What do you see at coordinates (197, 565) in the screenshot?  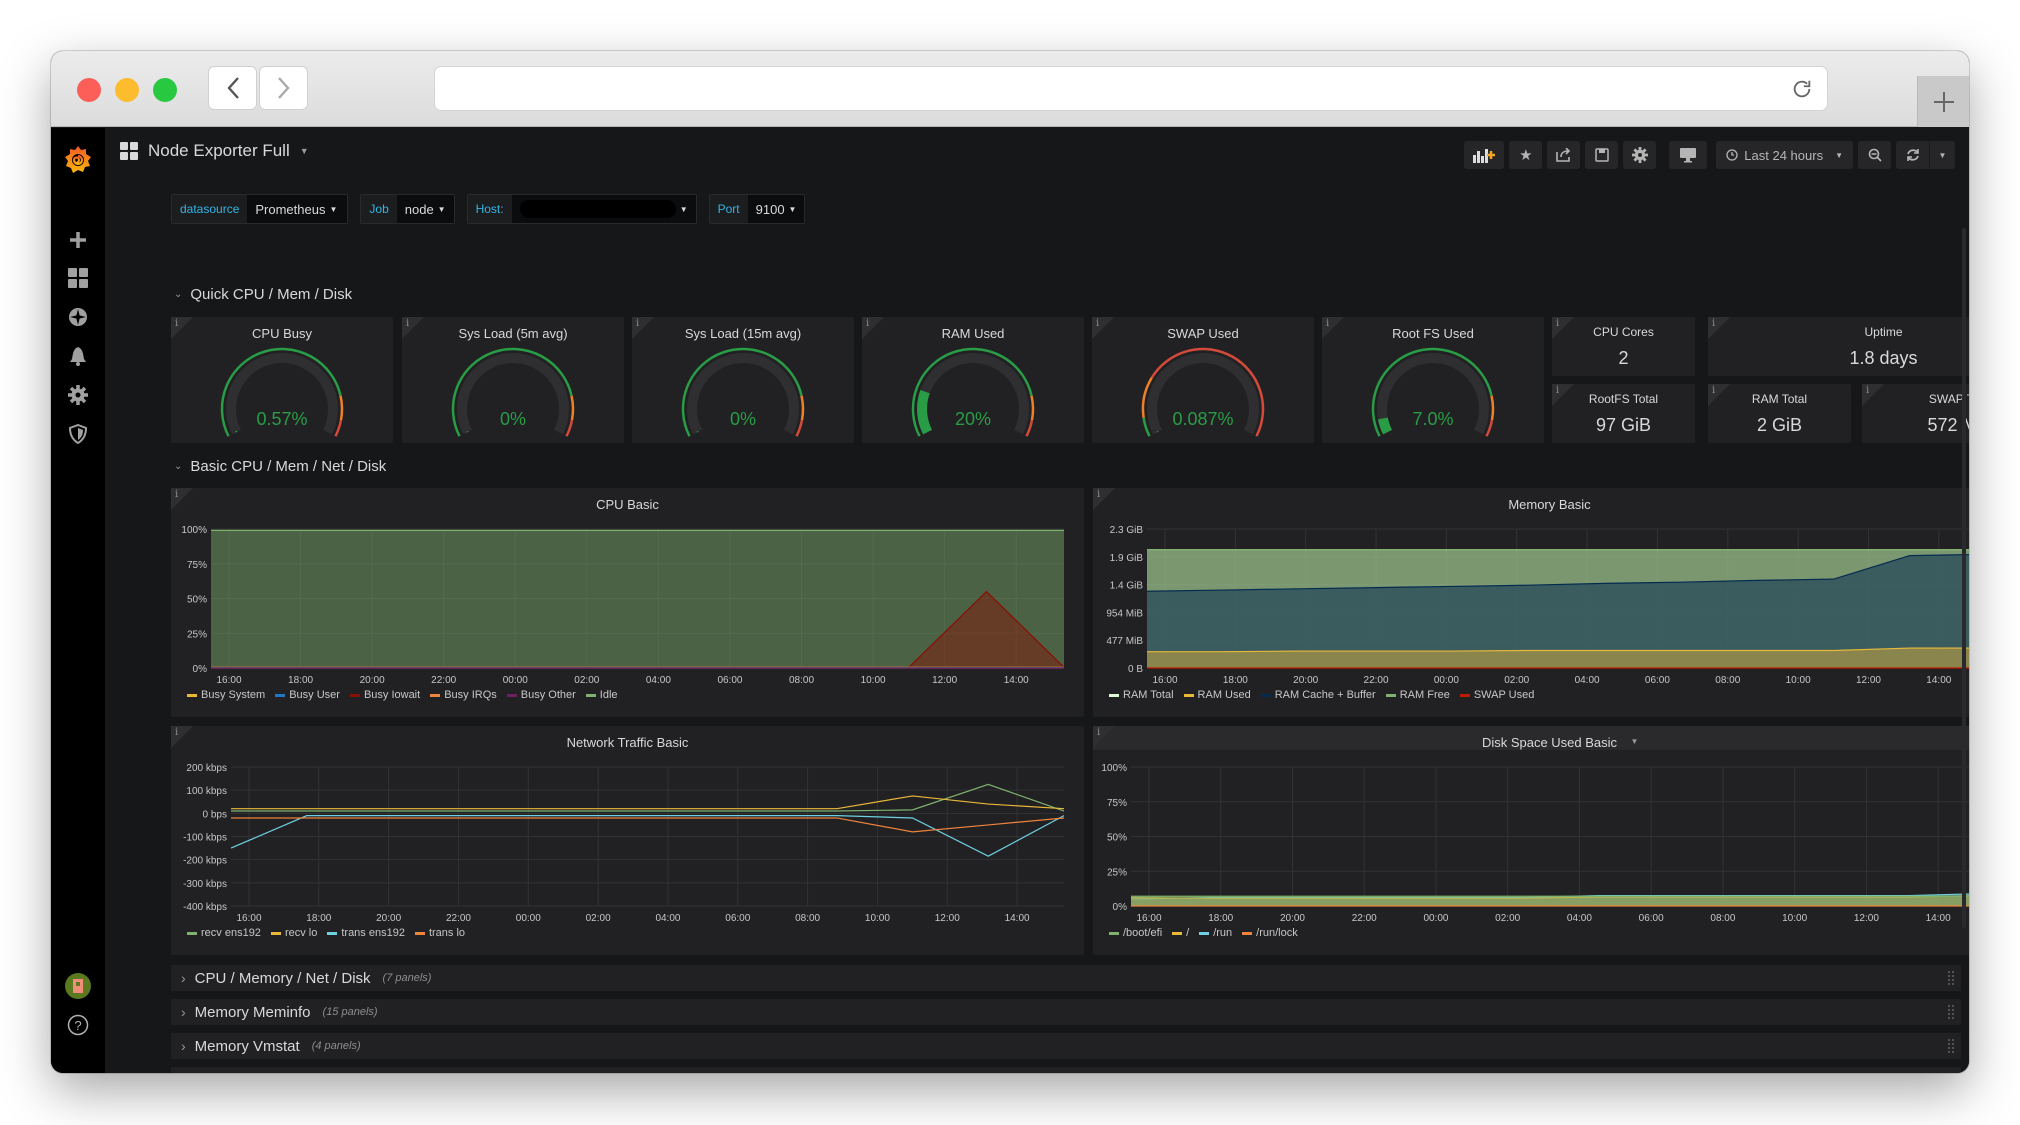 I see `y-tick-label: 75%` at bounding box center [197, 565].